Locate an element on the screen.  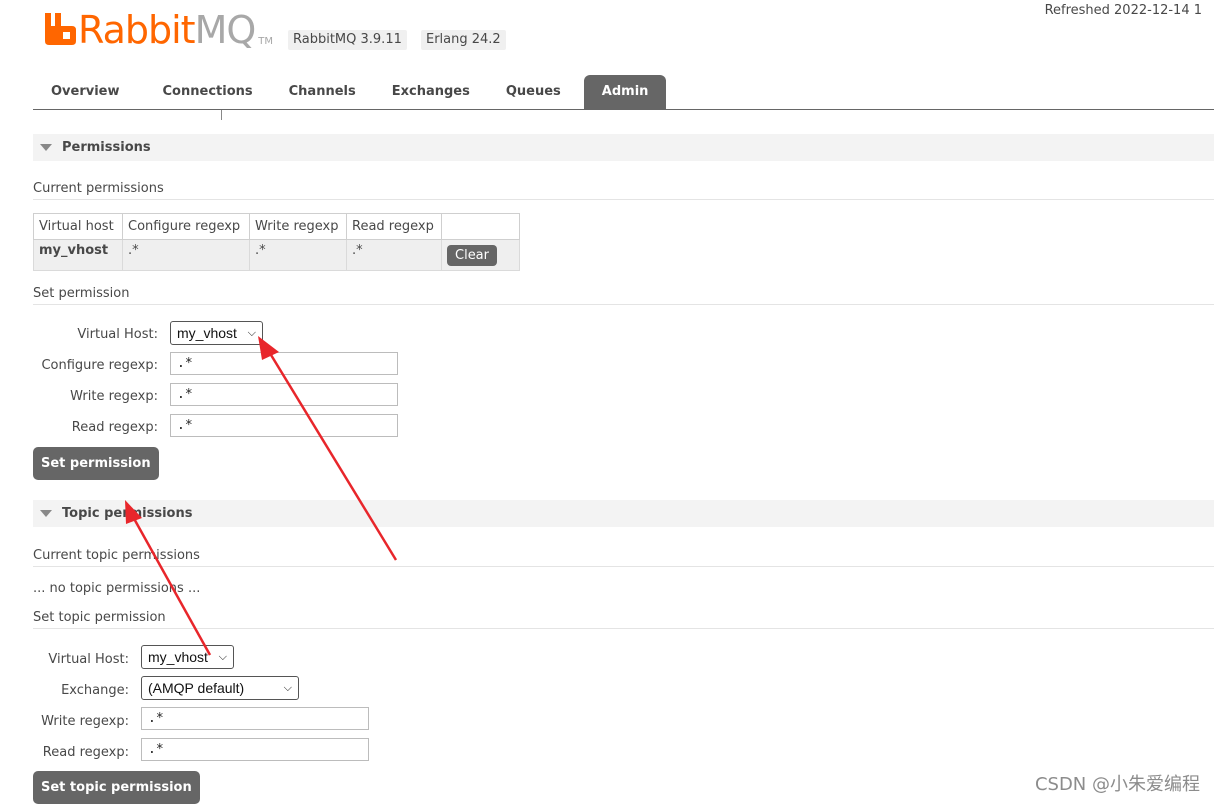
read-regexp-label: Read regexp: is located at coordinates (114, 427).